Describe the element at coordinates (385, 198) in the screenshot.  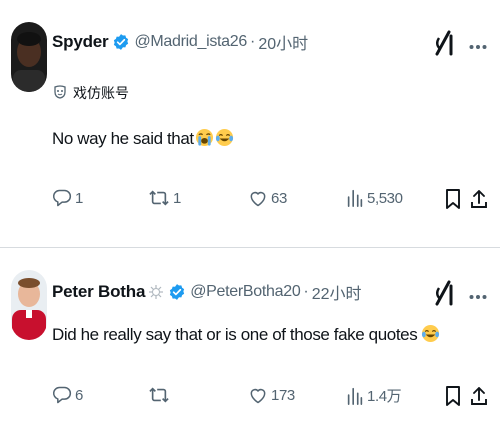
I see `view-count: 5,530` at that location.